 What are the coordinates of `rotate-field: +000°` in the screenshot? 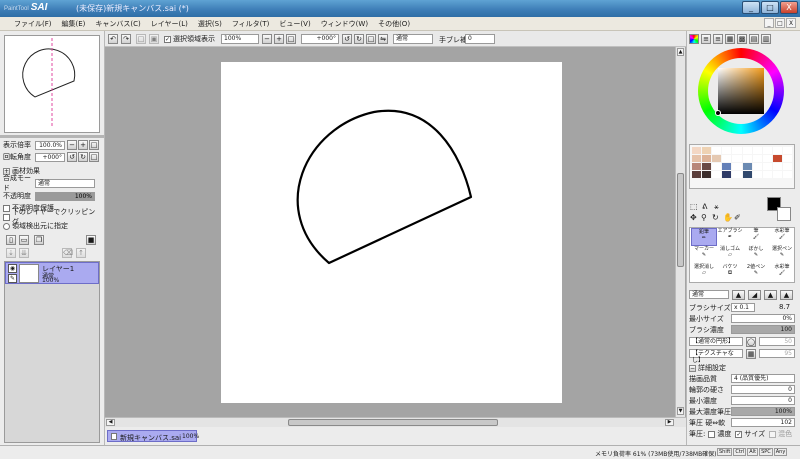 It's located at (50, 157).